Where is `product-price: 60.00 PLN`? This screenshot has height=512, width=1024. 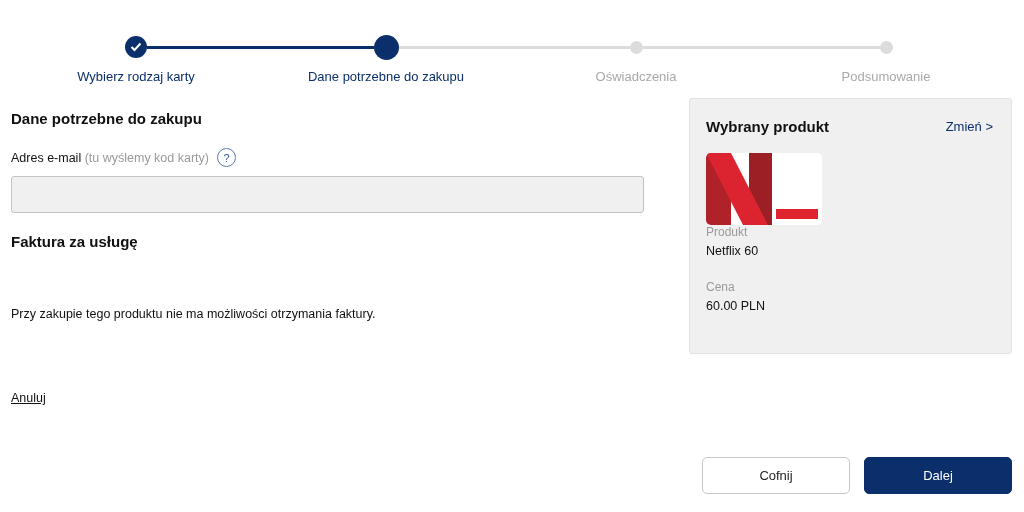
product-price: 60.00 PLN is located at coordinates (736, 306).